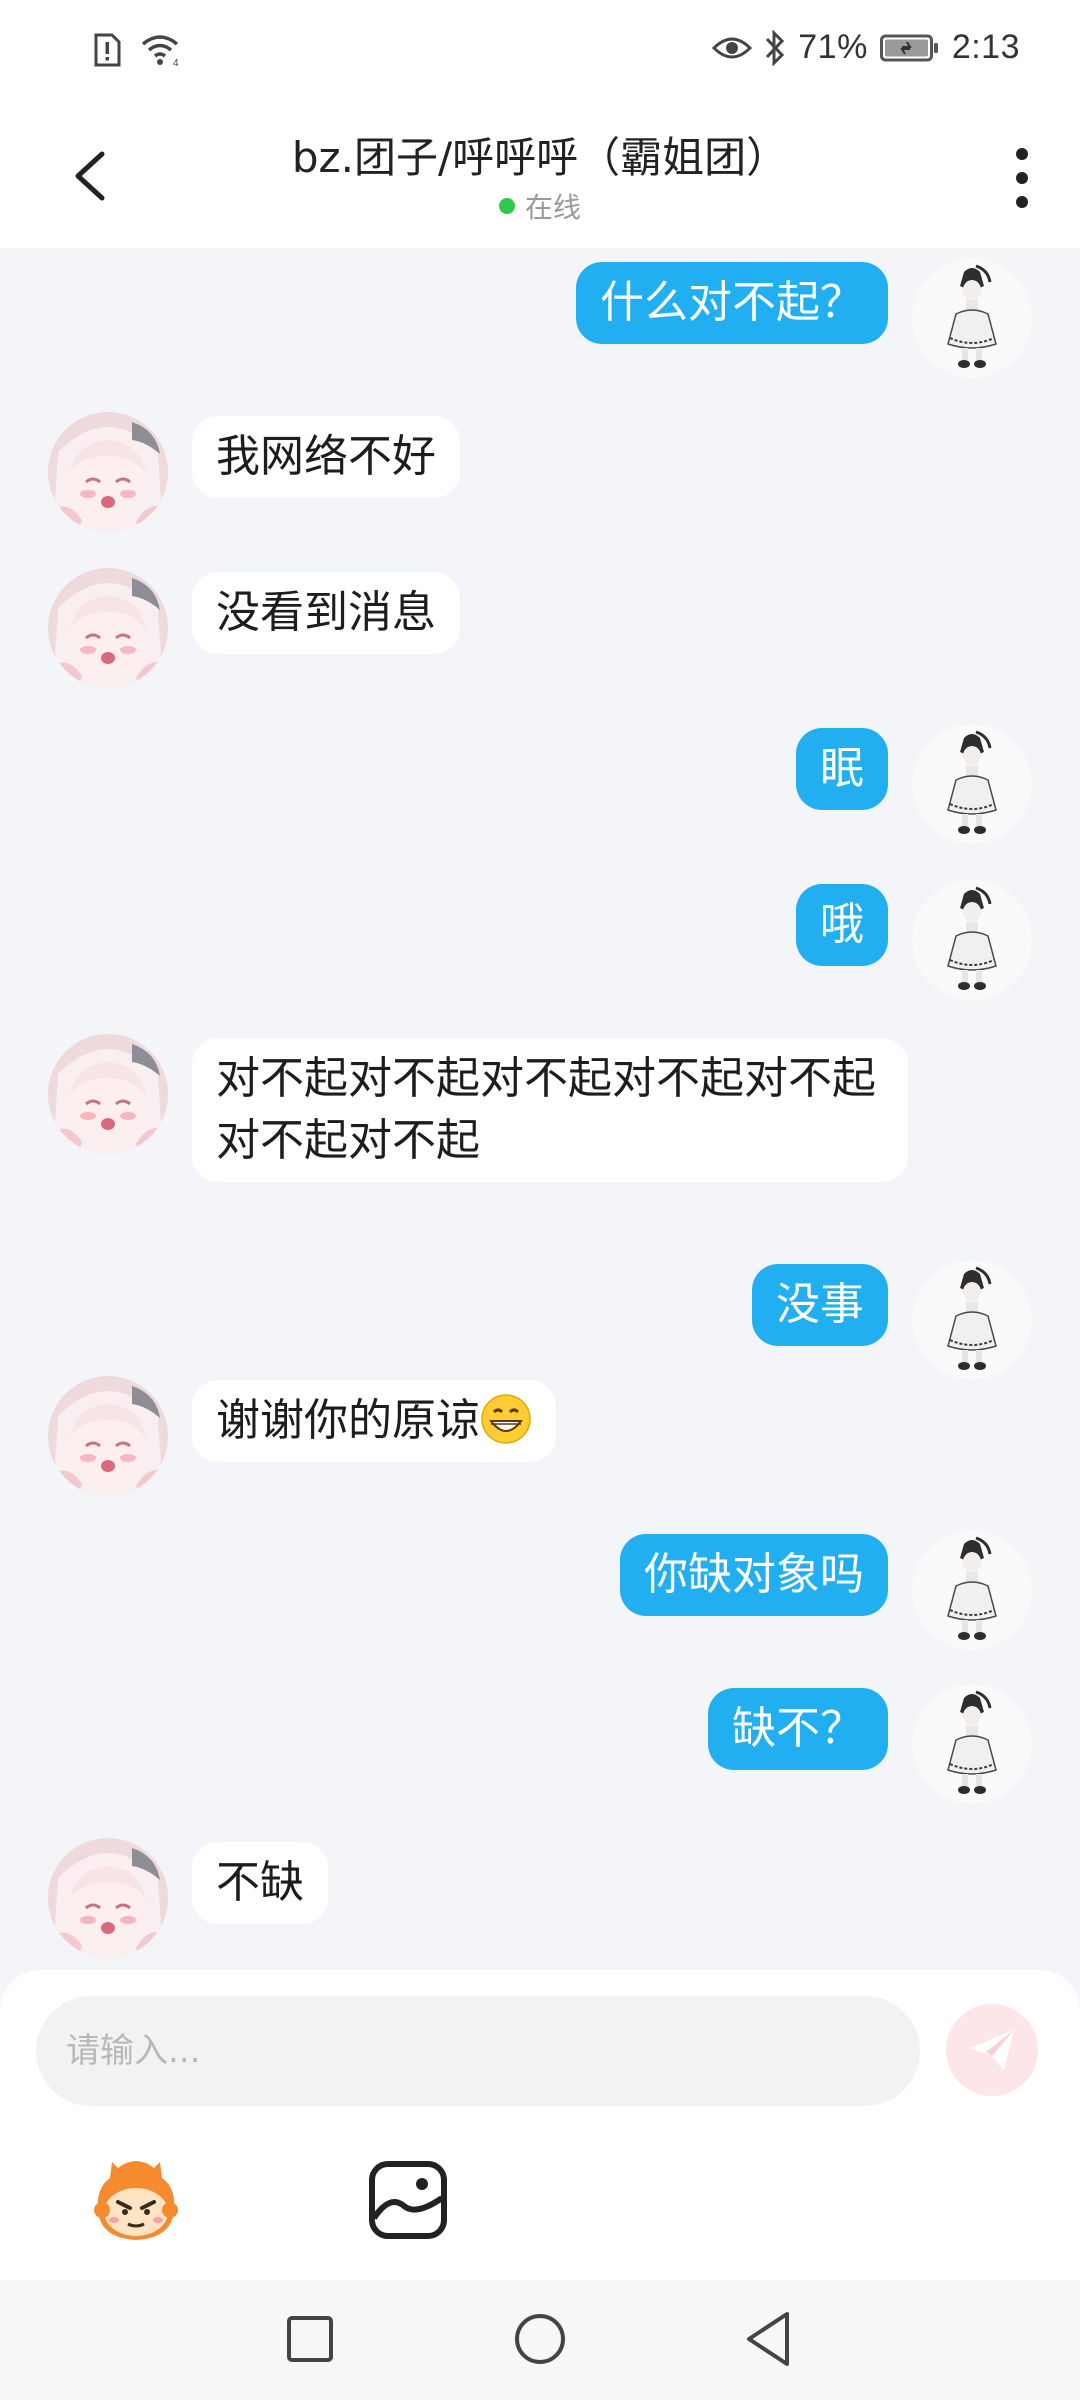 The width and height of the screenshot is (1080, 2400). What do you see at coordinates (260, 1883) in the screenshot?
I see `incoming-message-bubble: 不缺` at bounding box center [260, 1883].